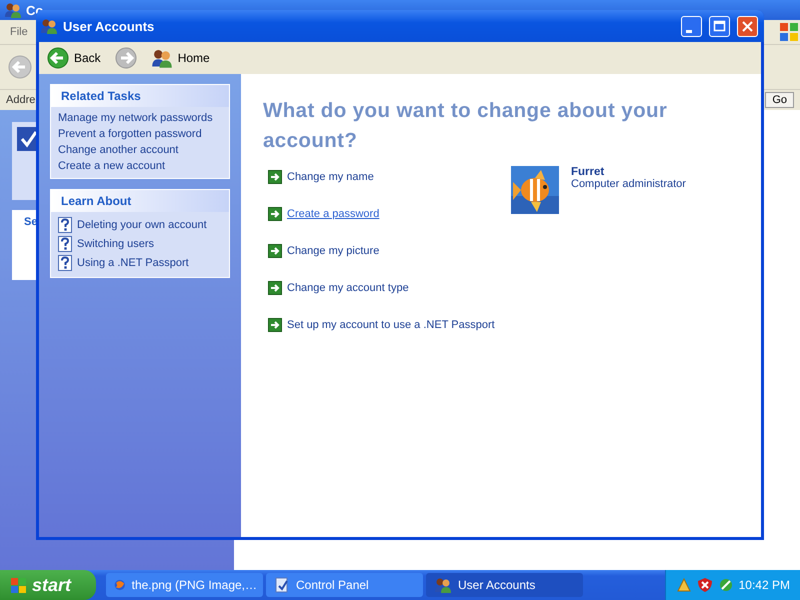 The height and width of the screenshot is (600, 800). I want to click on task-link: Create a password, so click(333, 214).